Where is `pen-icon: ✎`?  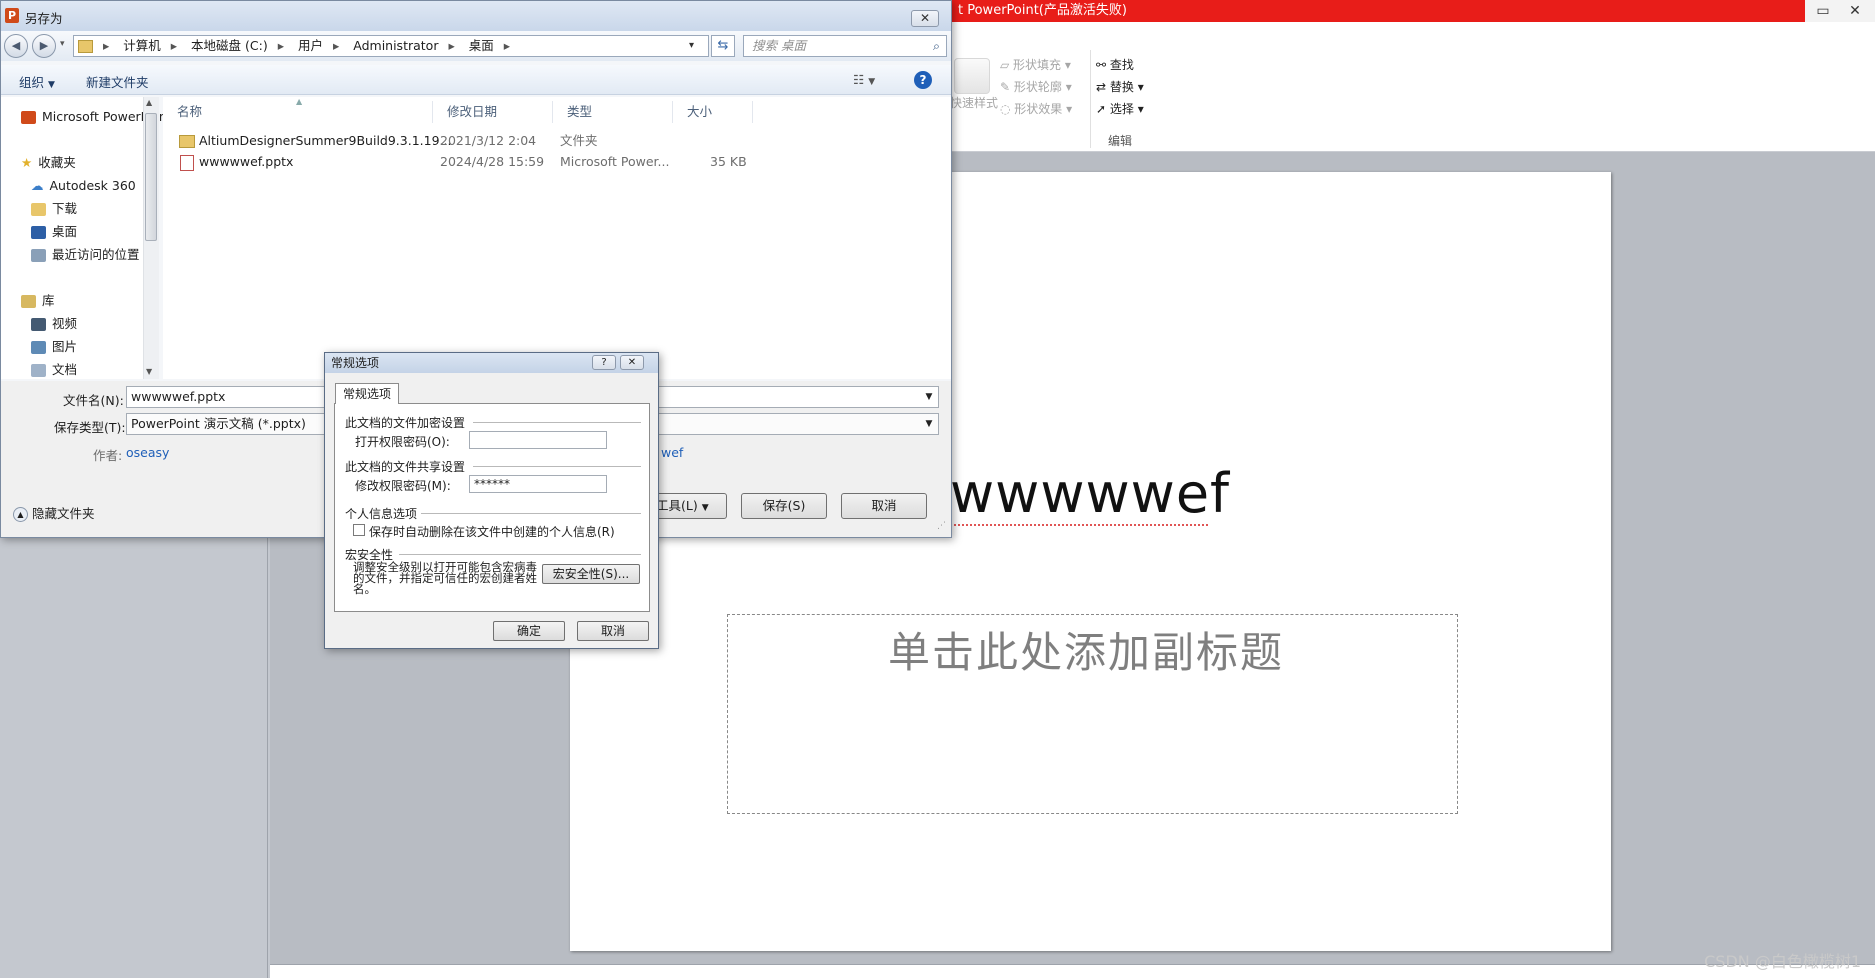 pen-icon: ✎ is located at coordinates (1007, 87).